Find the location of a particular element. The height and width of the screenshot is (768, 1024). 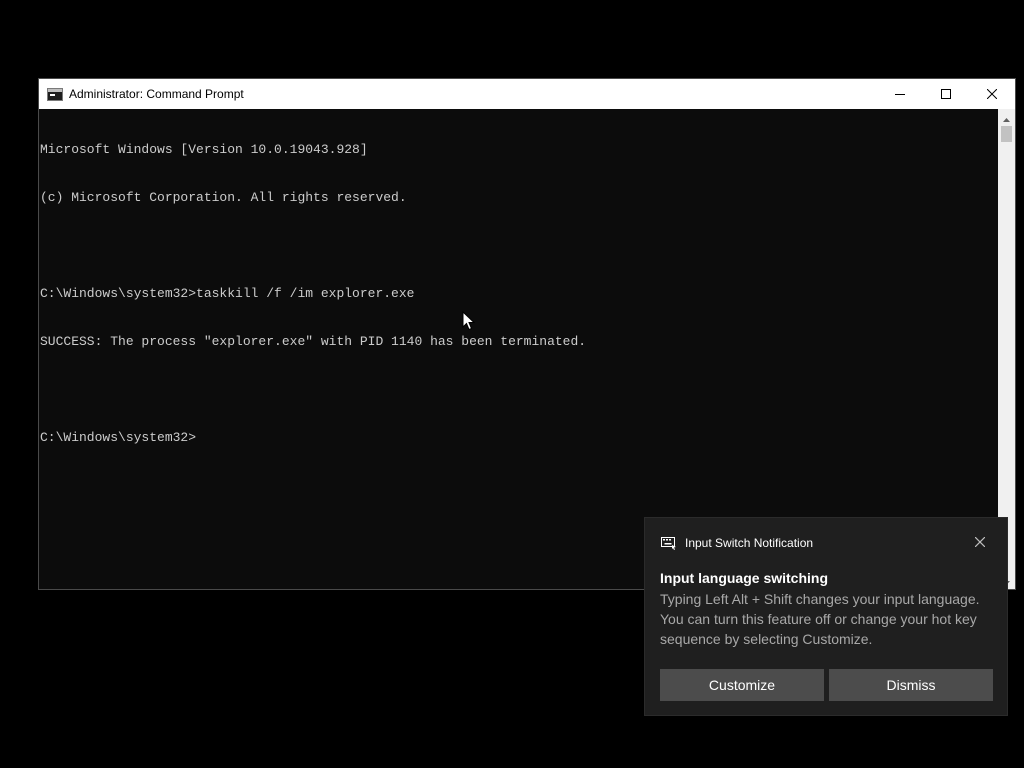

minimize-icon is located at coordinates (900, 94).